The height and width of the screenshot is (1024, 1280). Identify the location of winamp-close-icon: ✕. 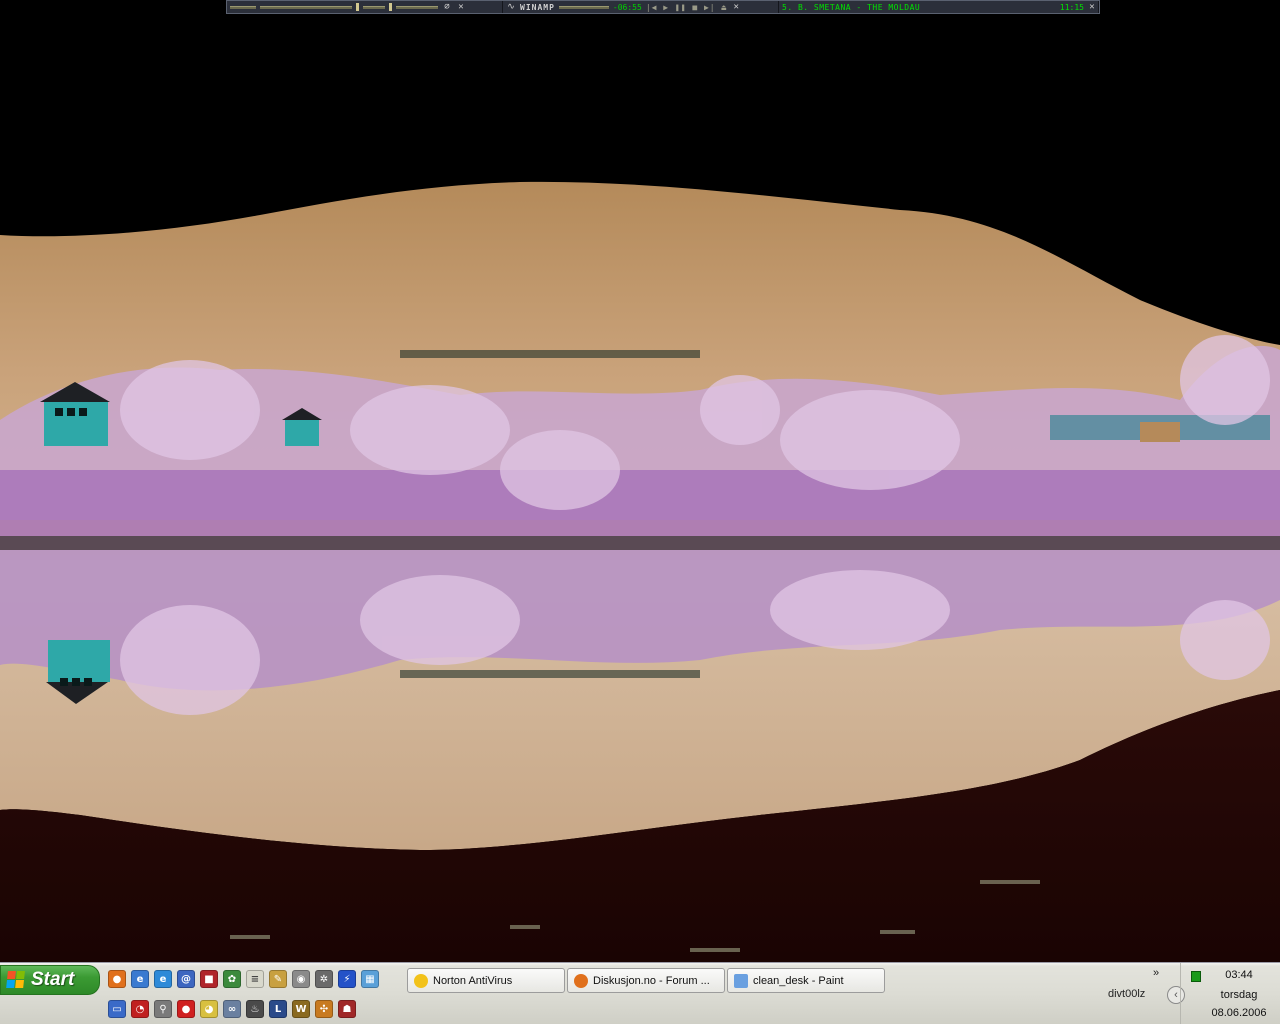
(736, 7).